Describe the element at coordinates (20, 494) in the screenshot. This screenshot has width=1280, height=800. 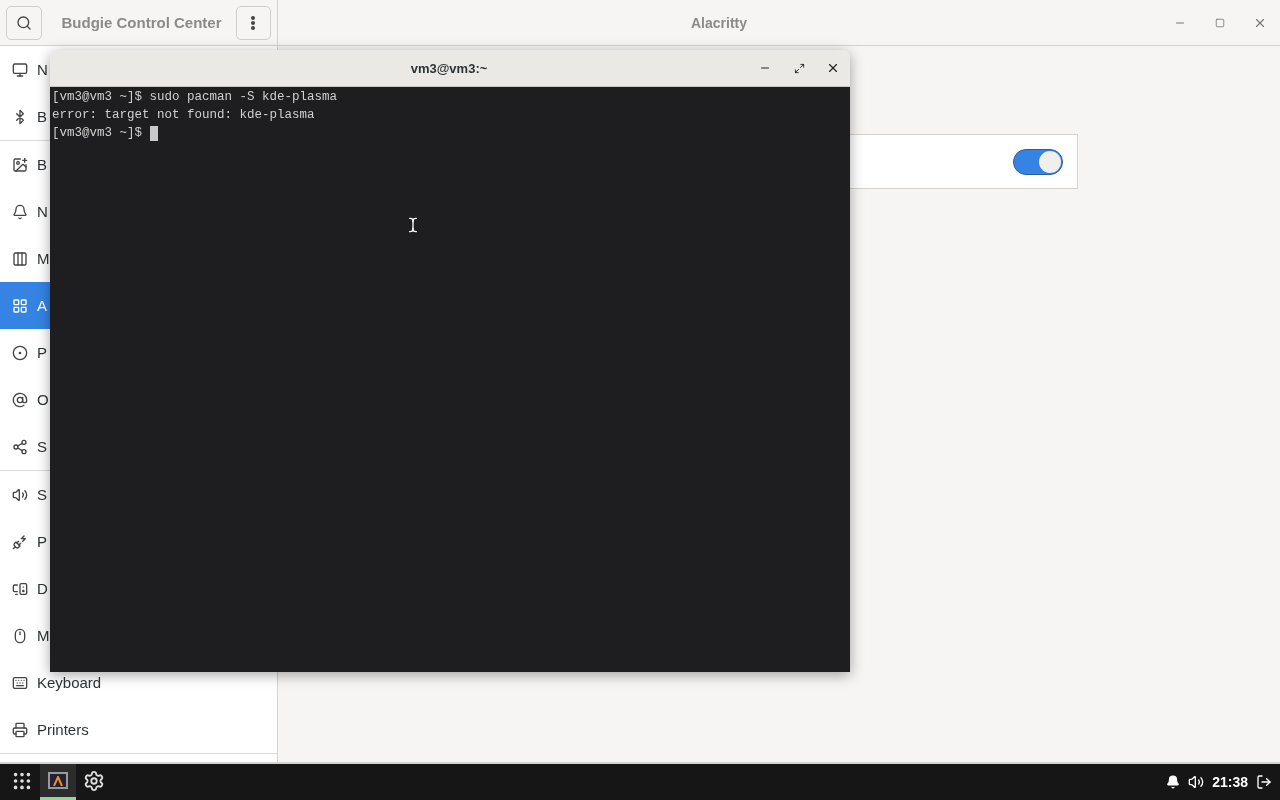
I see `speaker-icon` at that location.